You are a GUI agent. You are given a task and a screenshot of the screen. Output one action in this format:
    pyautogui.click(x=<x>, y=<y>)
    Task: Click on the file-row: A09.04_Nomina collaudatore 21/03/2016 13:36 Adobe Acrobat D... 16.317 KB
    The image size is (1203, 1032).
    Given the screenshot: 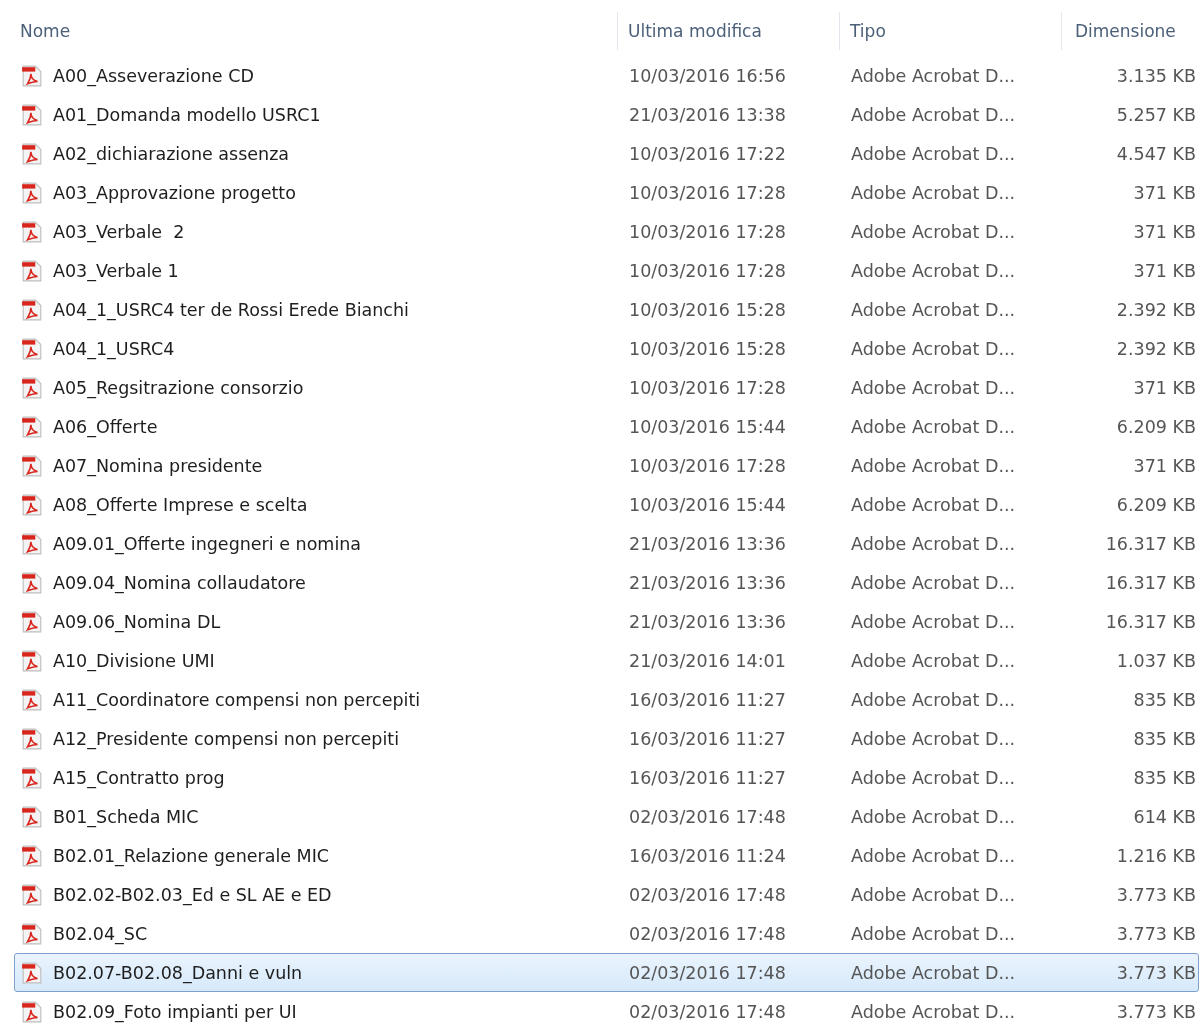 What is the action you would take?
    pyautogui.click(x=606, y=582)
    